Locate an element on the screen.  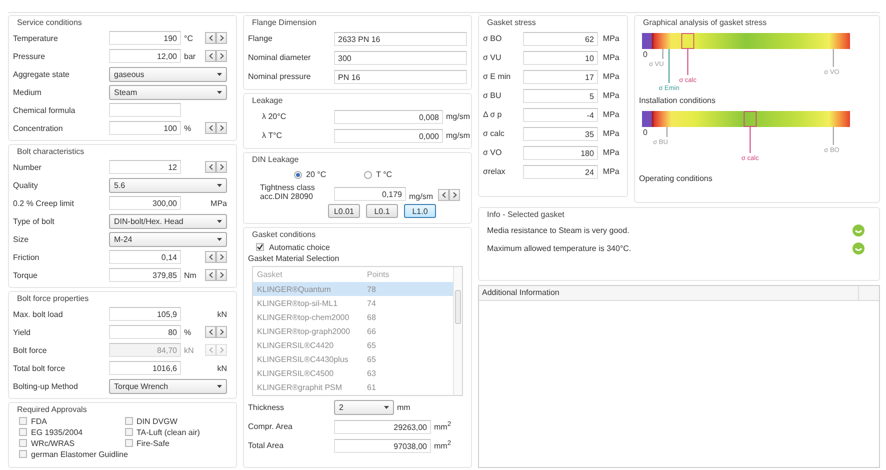
radio-label: 20 °C is located at coordinates (316, 174).